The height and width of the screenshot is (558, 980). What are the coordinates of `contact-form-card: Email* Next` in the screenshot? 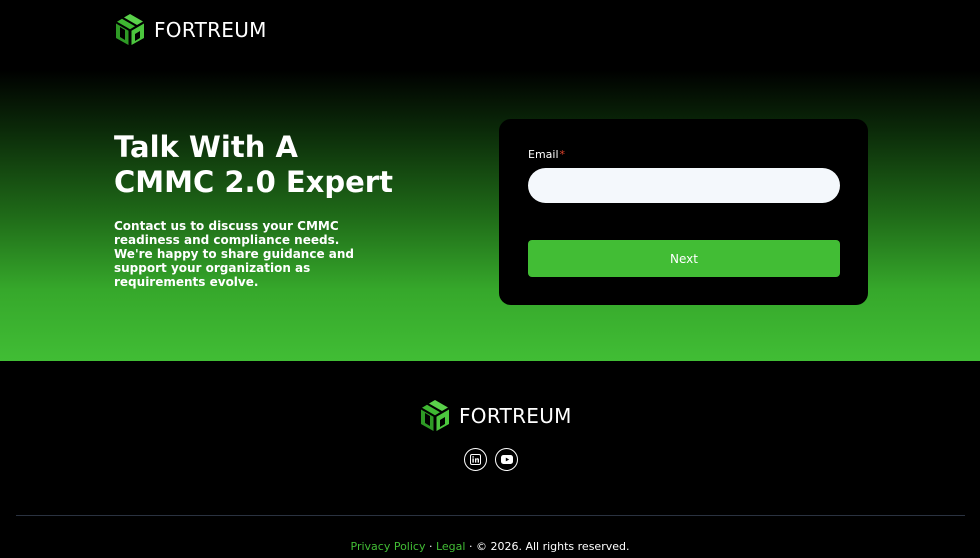 It's located at (683, 212).